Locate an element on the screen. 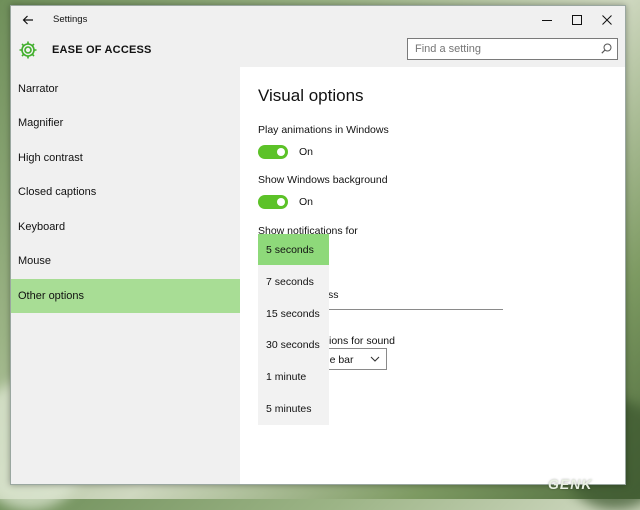  gear-icon is located at coordinates (28, 50).